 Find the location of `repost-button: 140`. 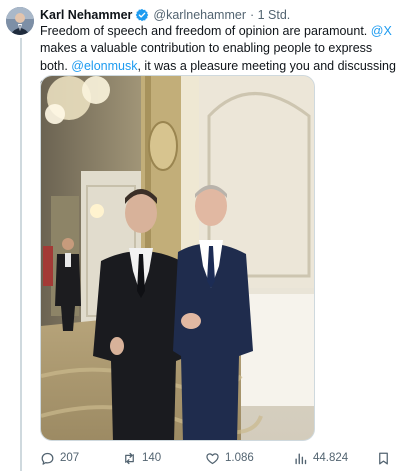

repost-button: 140 is located at coordinates (141, 458).